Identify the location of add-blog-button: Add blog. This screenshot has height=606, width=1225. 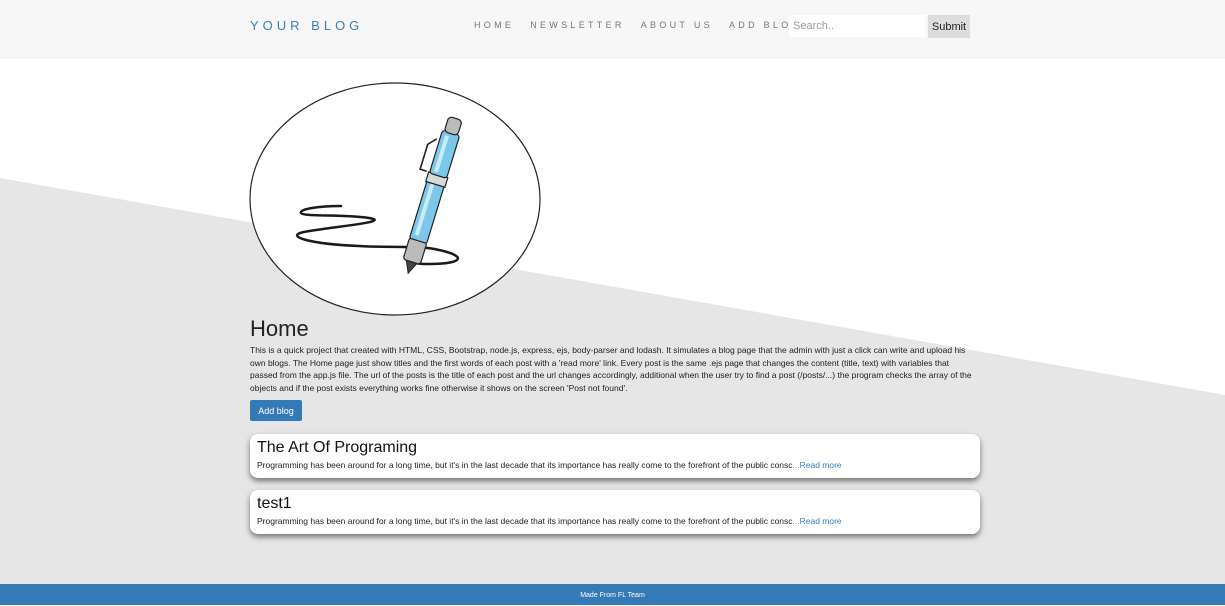
(276, 410).